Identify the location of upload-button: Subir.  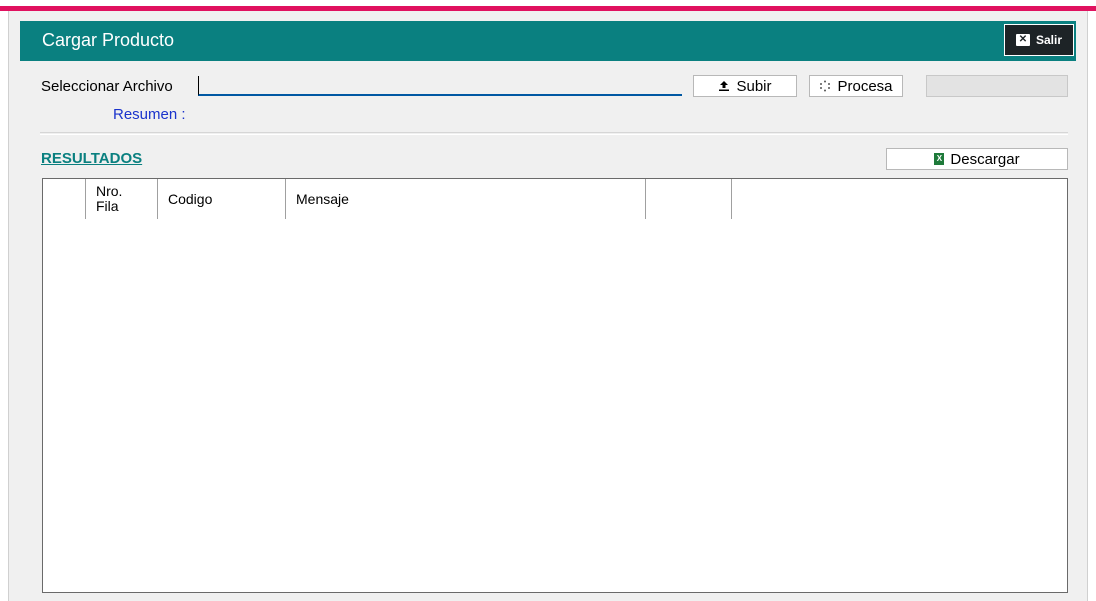
(745, 86).